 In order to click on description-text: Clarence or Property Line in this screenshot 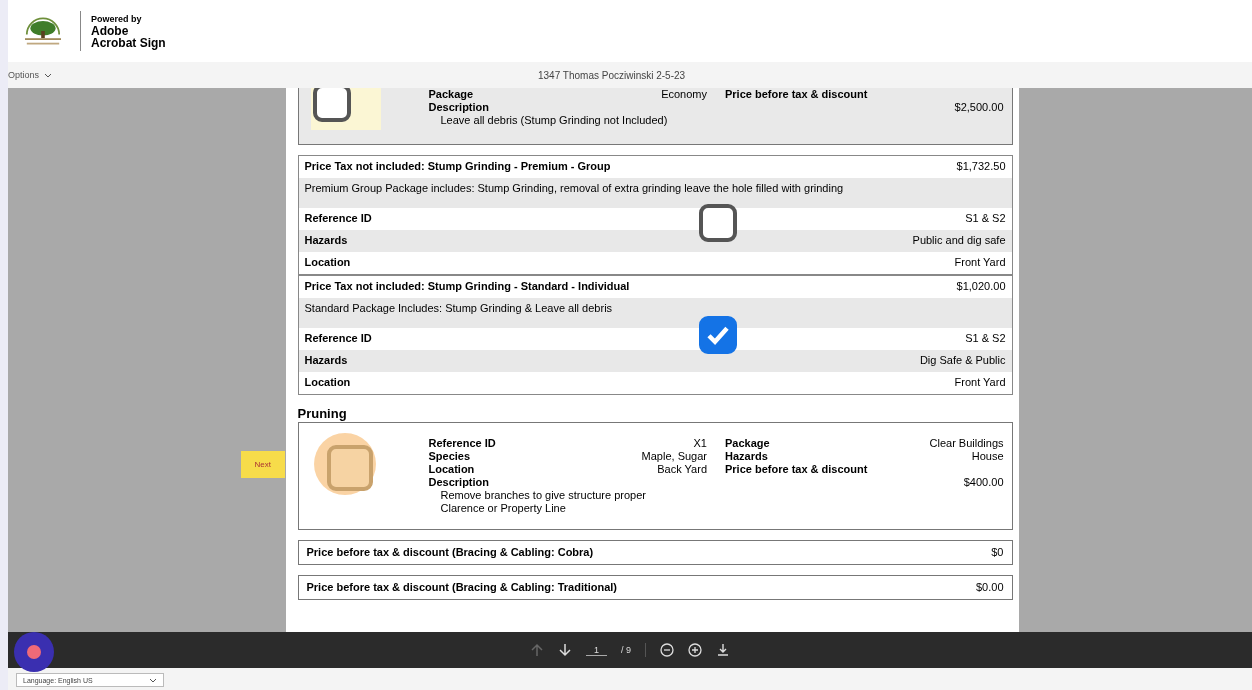, I will do `click(503, 508)`.